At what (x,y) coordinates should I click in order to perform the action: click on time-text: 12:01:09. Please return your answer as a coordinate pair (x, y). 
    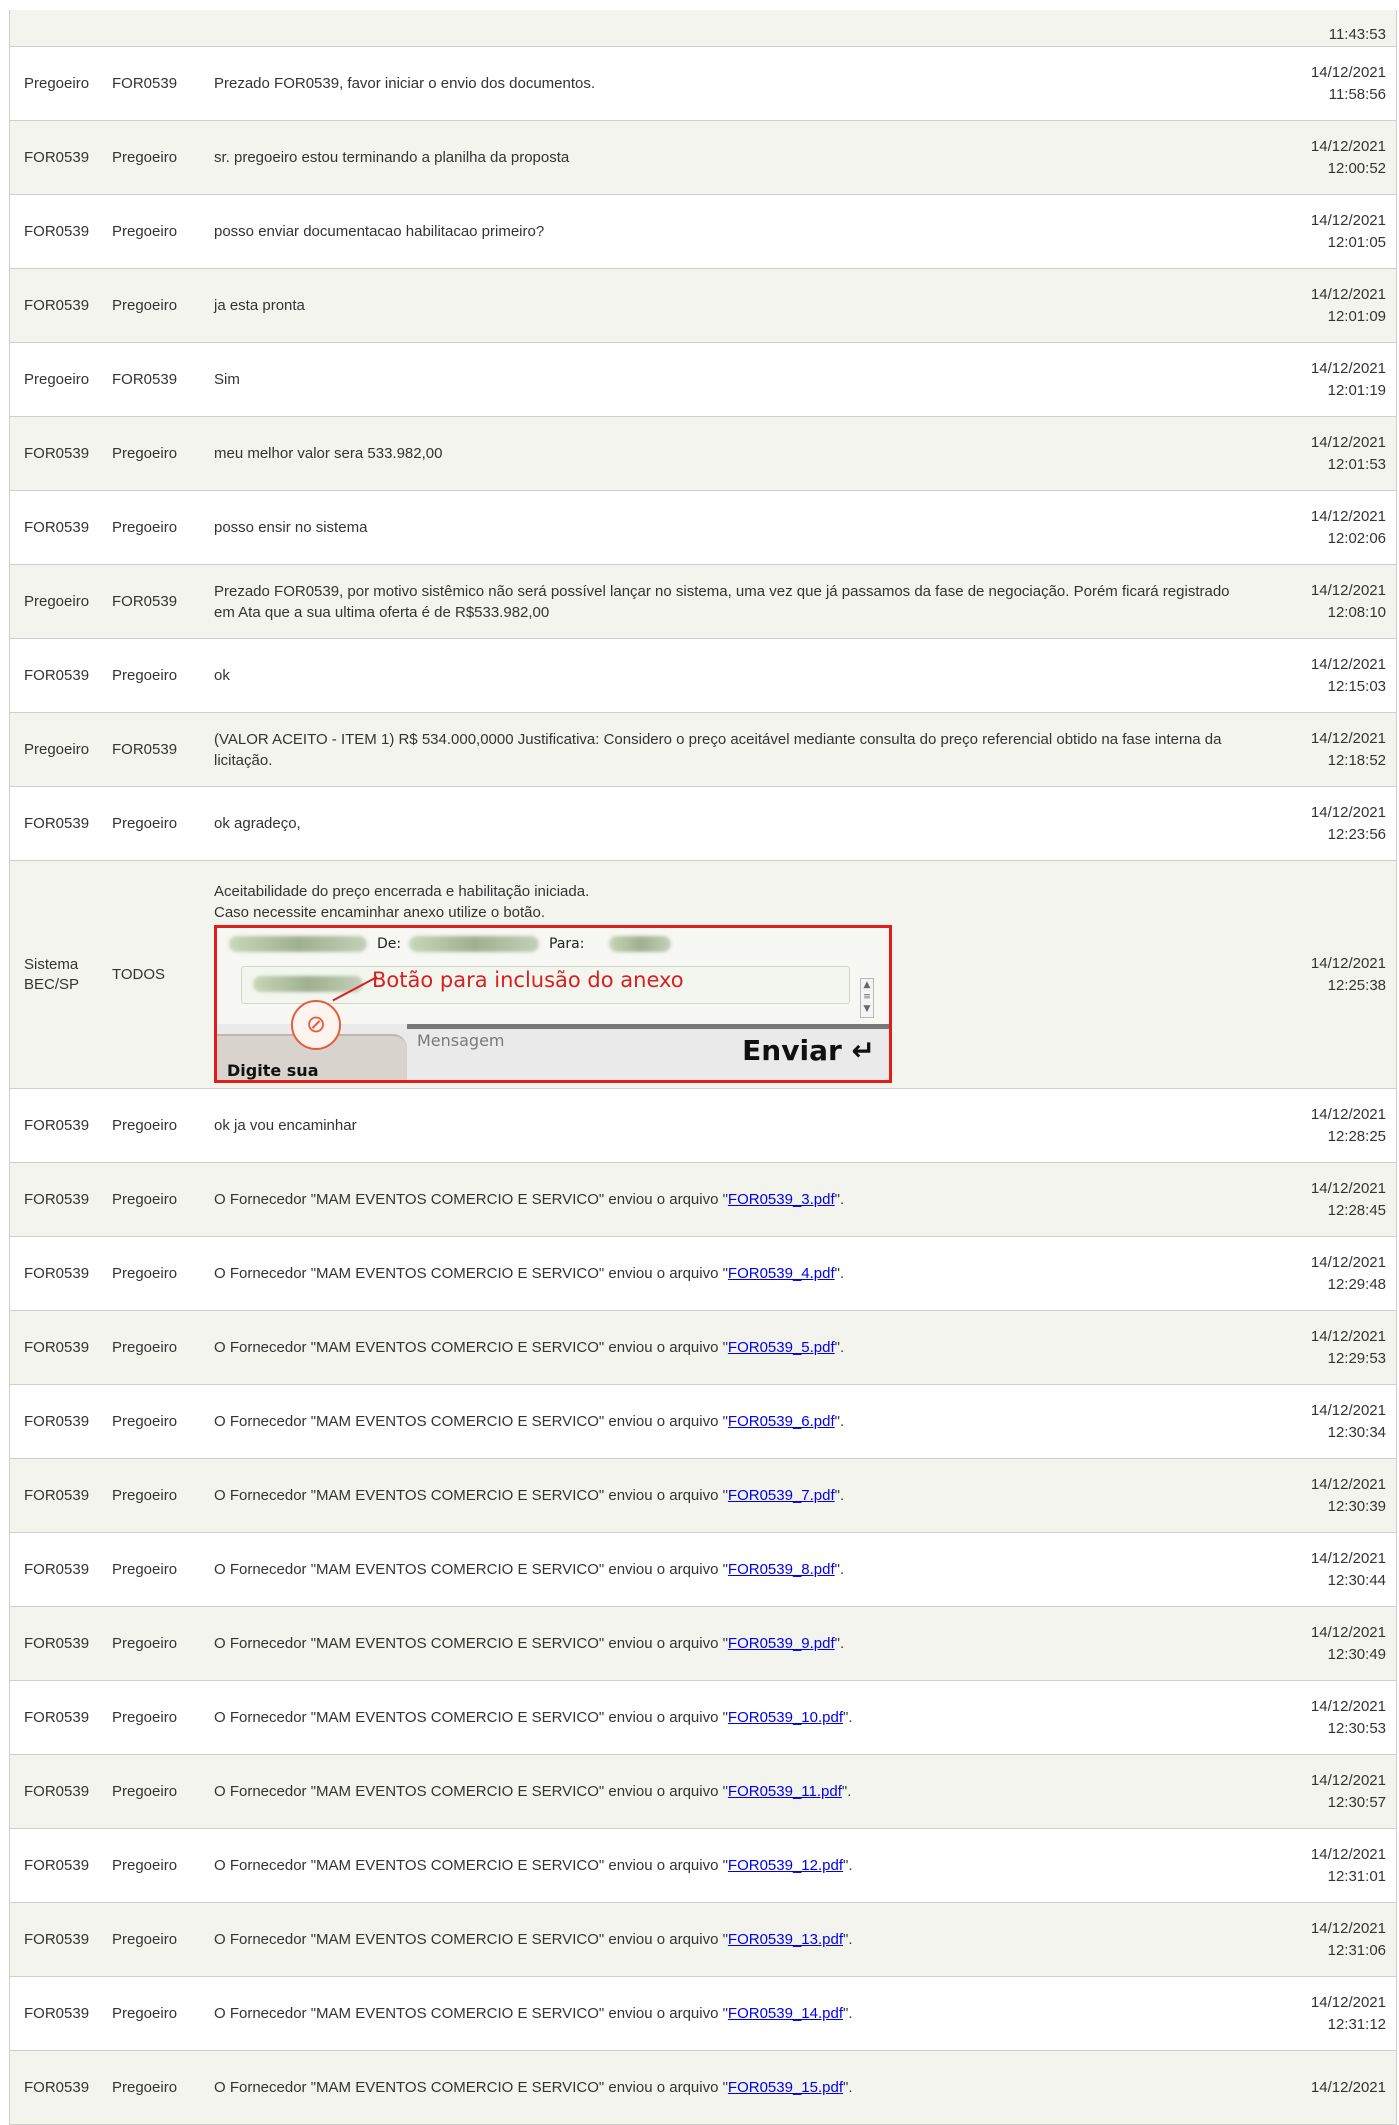
    Looking at the image, I should click on (1356, 316).